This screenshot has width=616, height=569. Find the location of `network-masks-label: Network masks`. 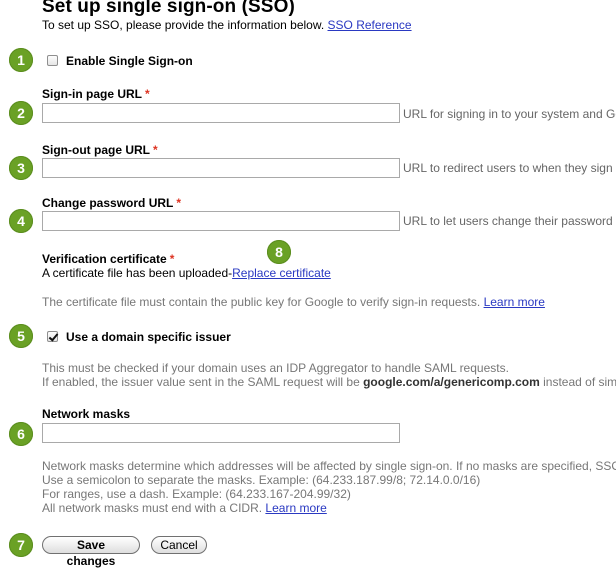

network-masks-label: Network masks is located at coordinates (86, 414).